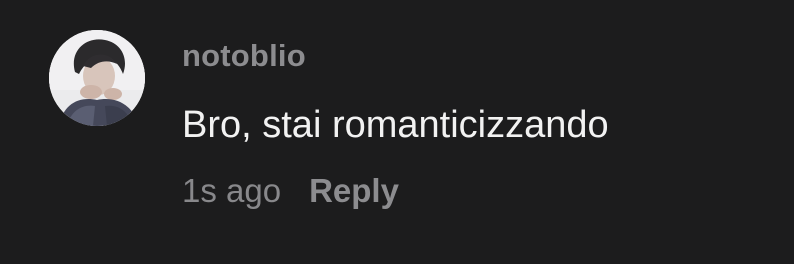 The width and height of the screenshot is (794, 264). I want to click on reply-button: Reply, so click(354, 191).